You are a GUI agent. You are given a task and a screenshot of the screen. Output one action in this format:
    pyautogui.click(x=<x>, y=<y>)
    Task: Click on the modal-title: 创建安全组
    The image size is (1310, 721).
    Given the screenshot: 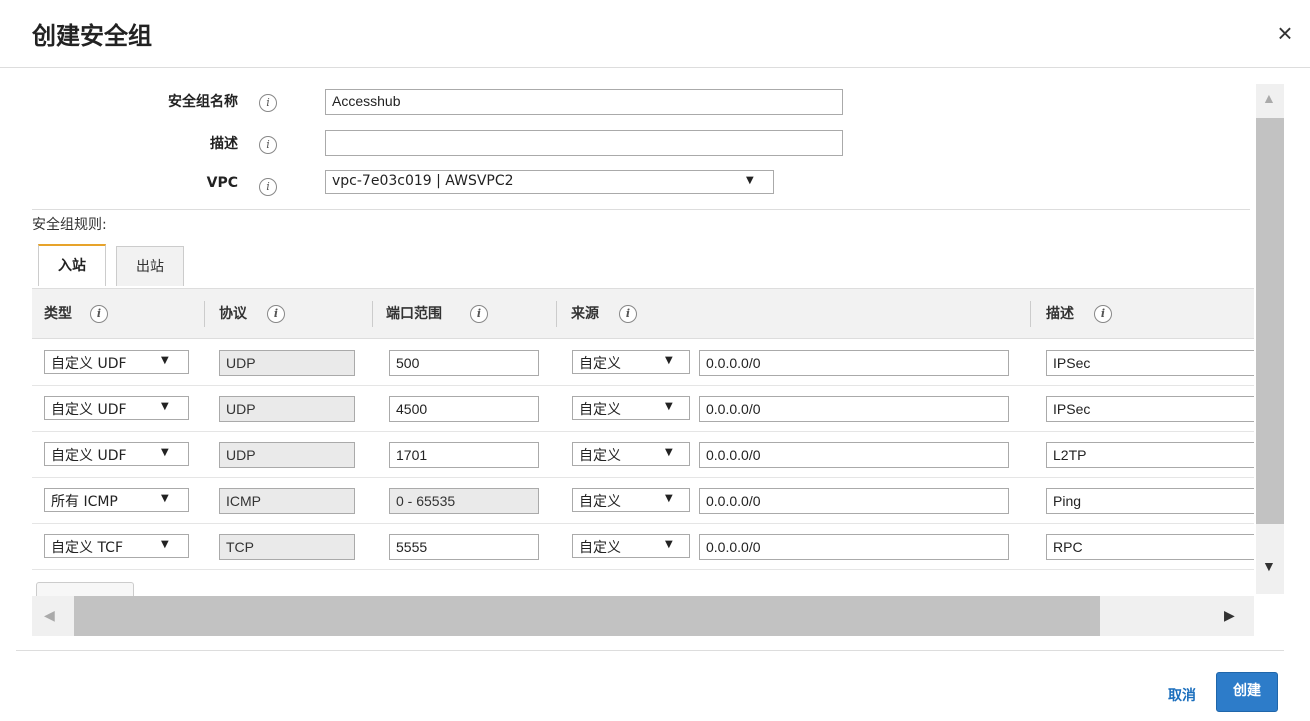 What is the action you would take?
    pyautogui.click(x=92, y=36)
    